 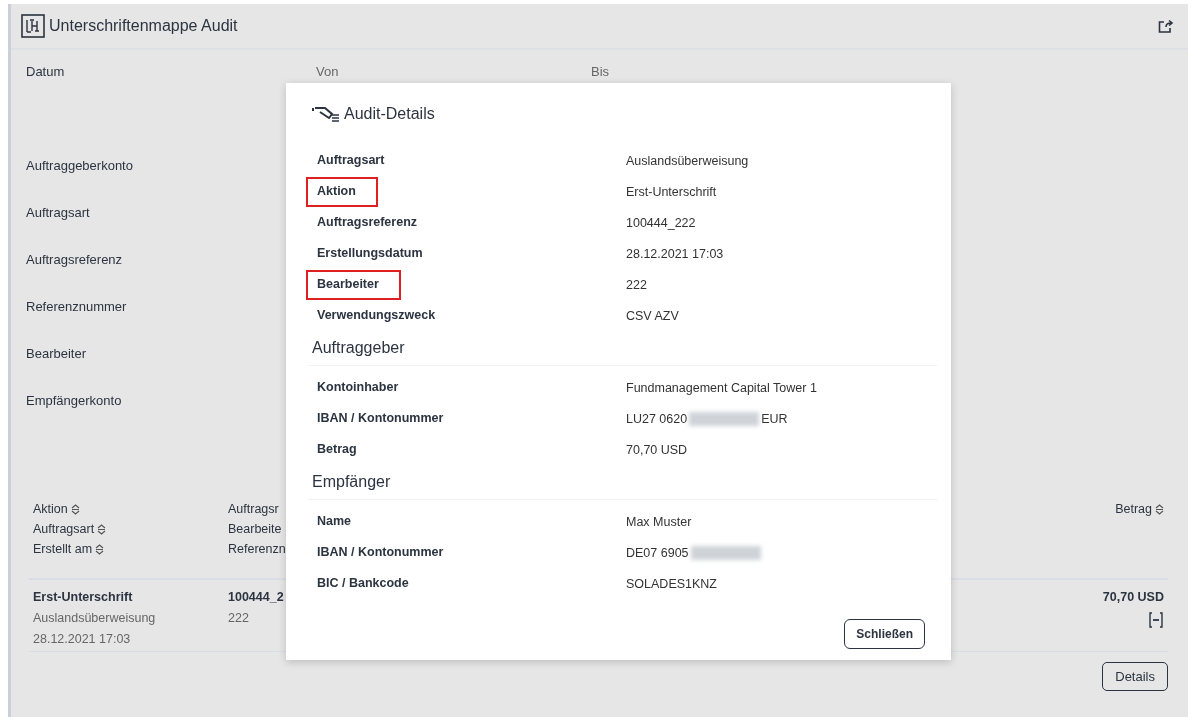 What do you see at coordinates (238, 618) in the screenshot?
I see `table-cell: 222` at bounding box center [238, 618].